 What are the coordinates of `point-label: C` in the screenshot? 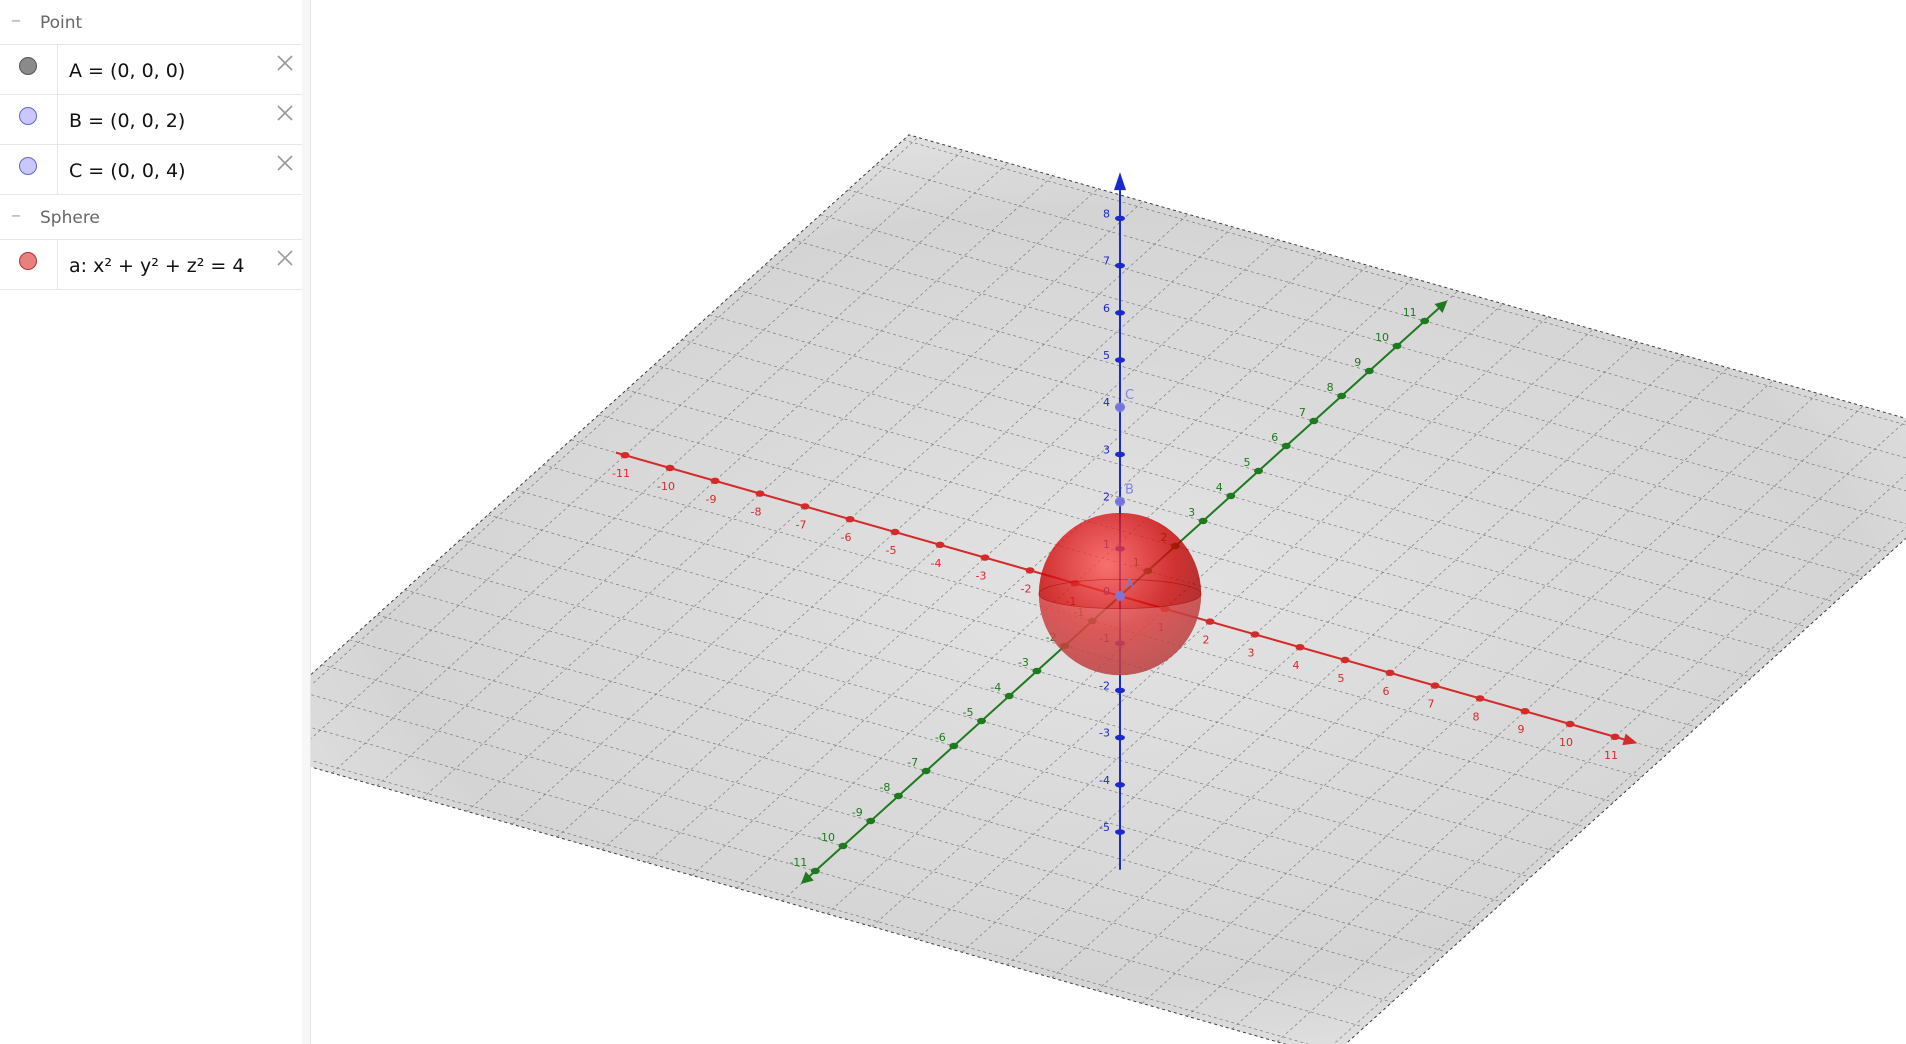 It's located at (1129, 395).